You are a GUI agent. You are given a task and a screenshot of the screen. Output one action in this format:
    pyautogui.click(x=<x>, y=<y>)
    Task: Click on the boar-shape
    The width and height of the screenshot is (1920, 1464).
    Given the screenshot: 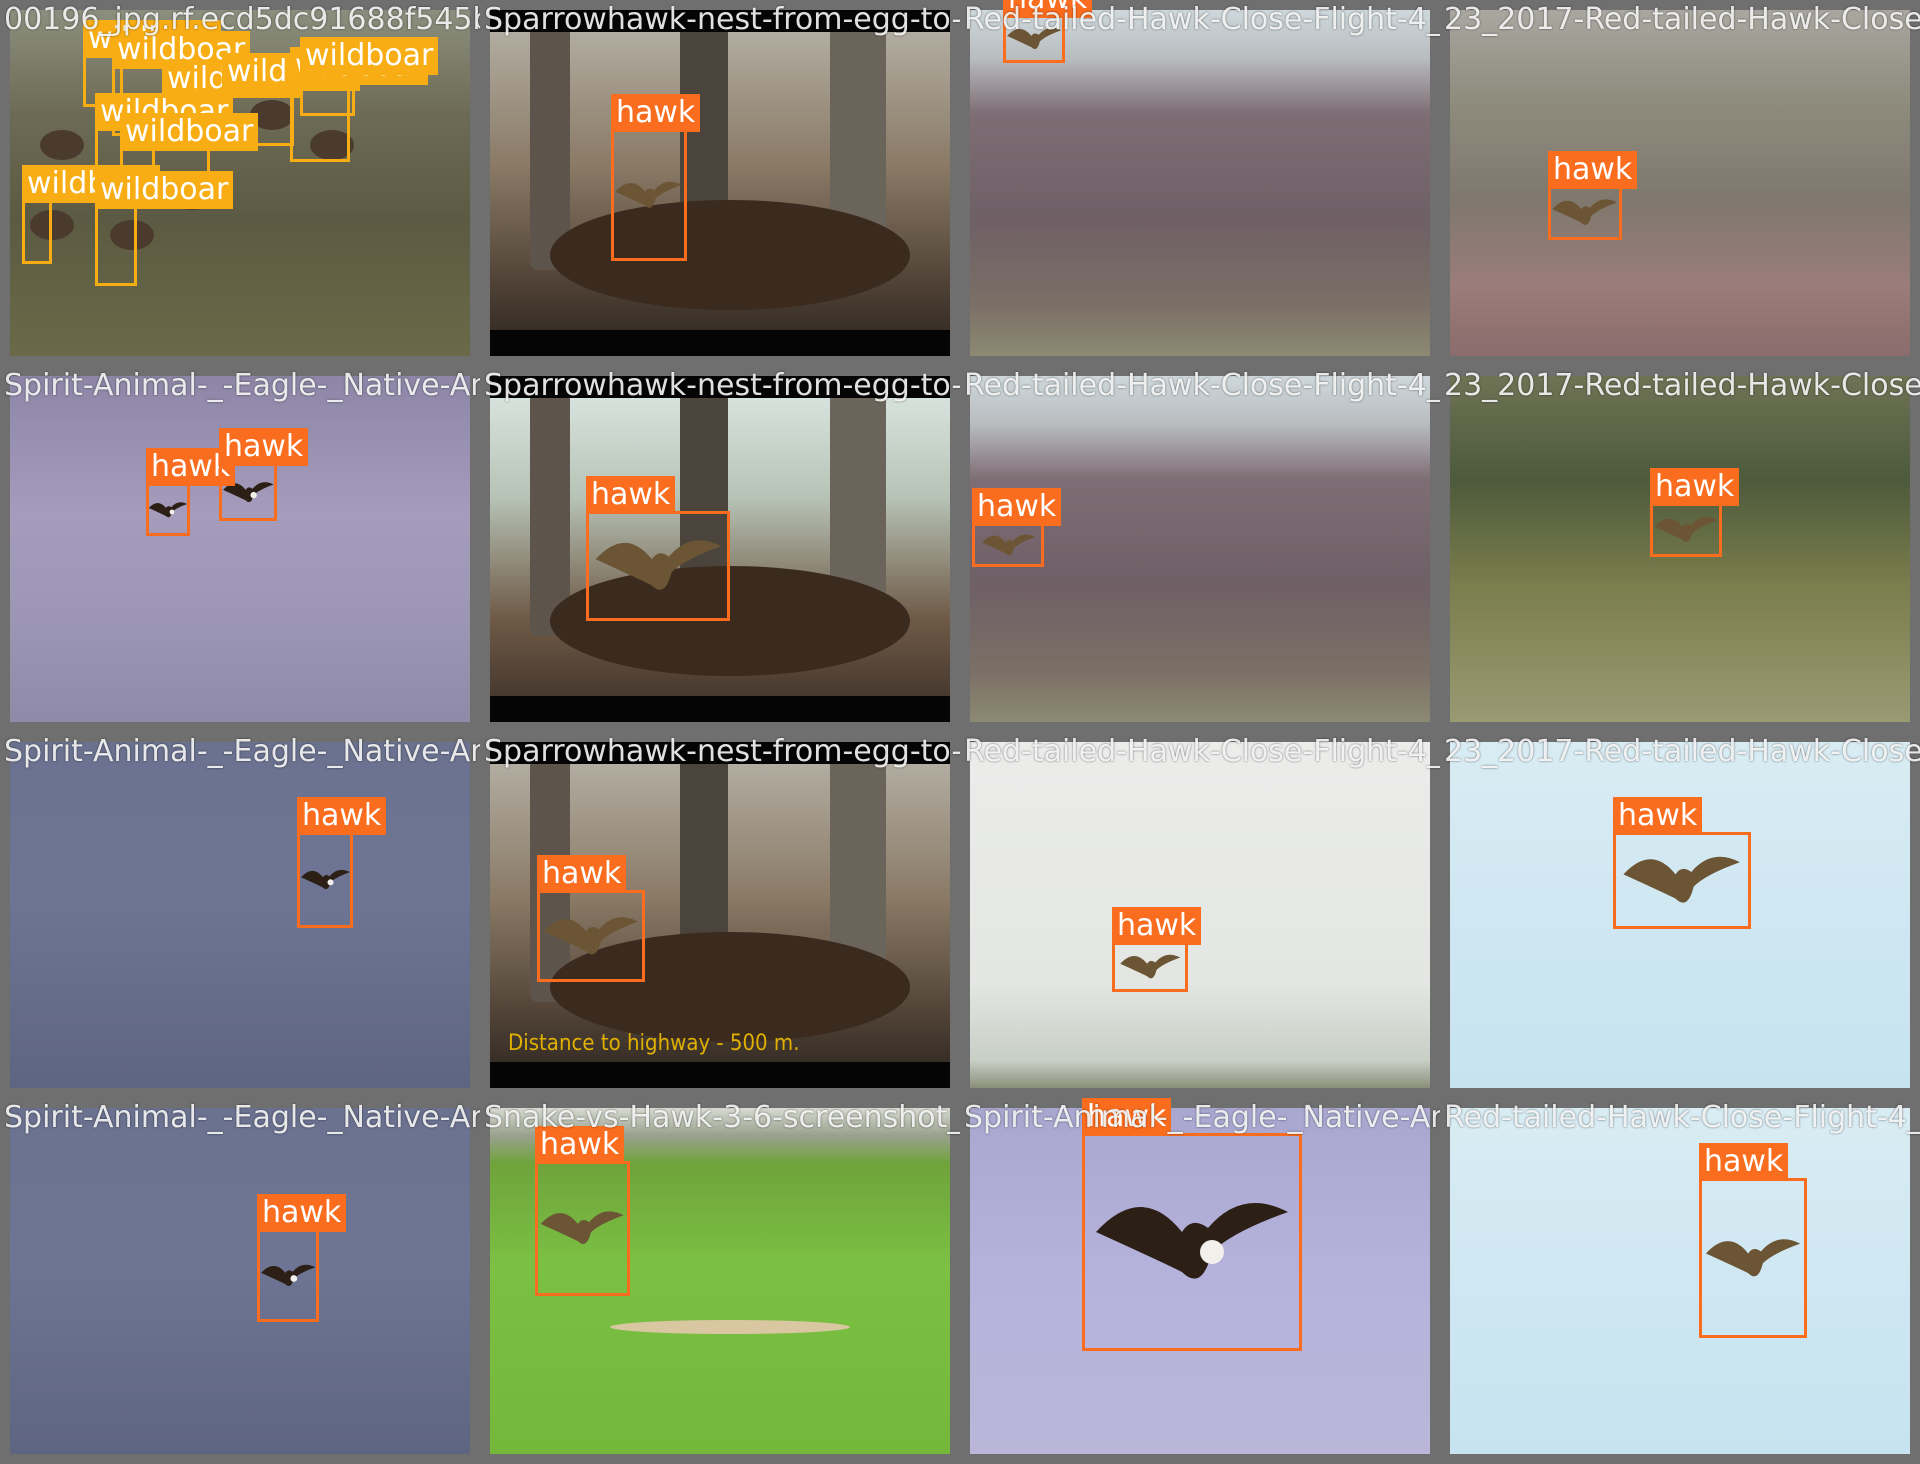 What is the action you would take?
    pyautogui.click(x=62, y=145)
    